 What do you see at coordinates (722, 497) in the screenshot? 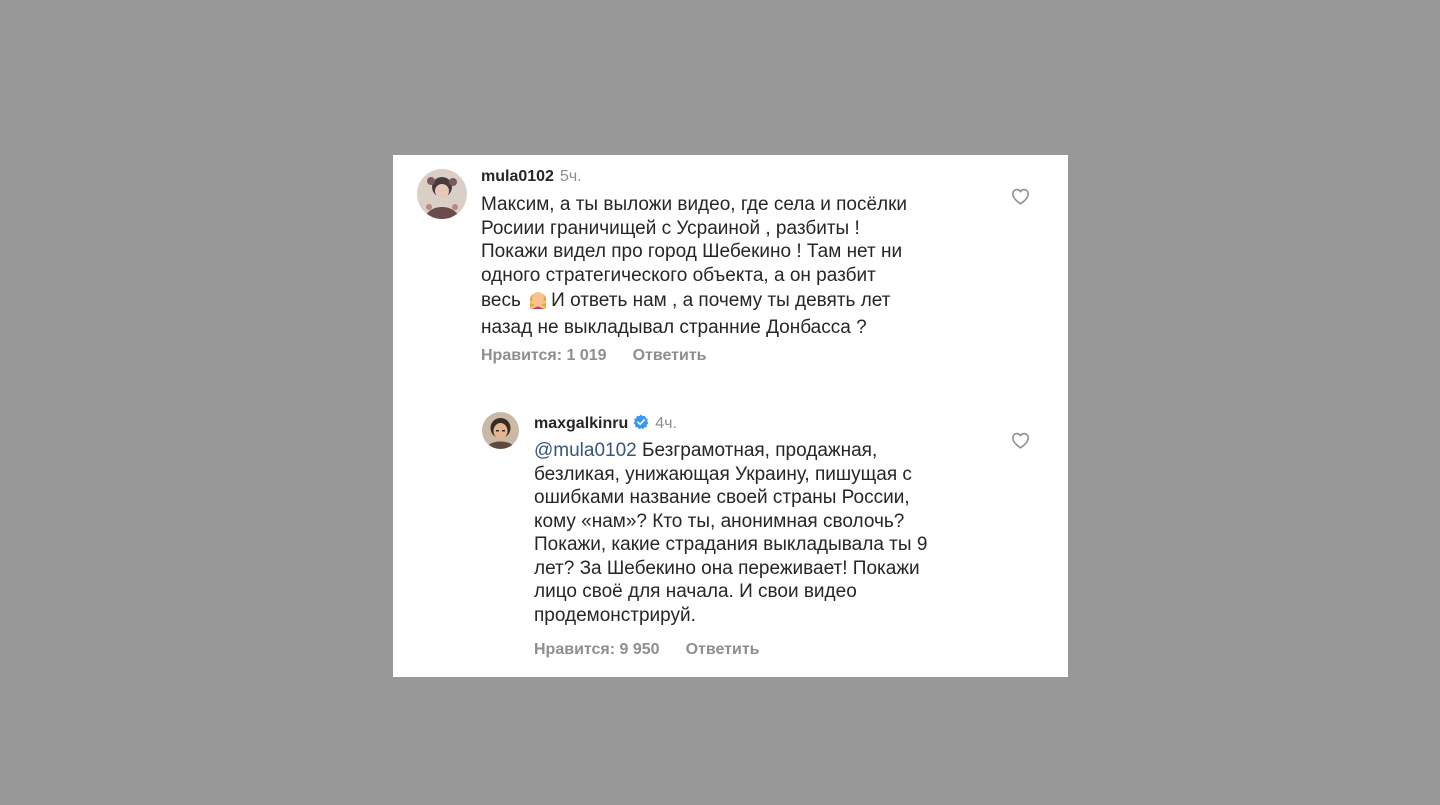
I see `comment-line: ошибками название своей страны России,` at bounding box center [722, 497].